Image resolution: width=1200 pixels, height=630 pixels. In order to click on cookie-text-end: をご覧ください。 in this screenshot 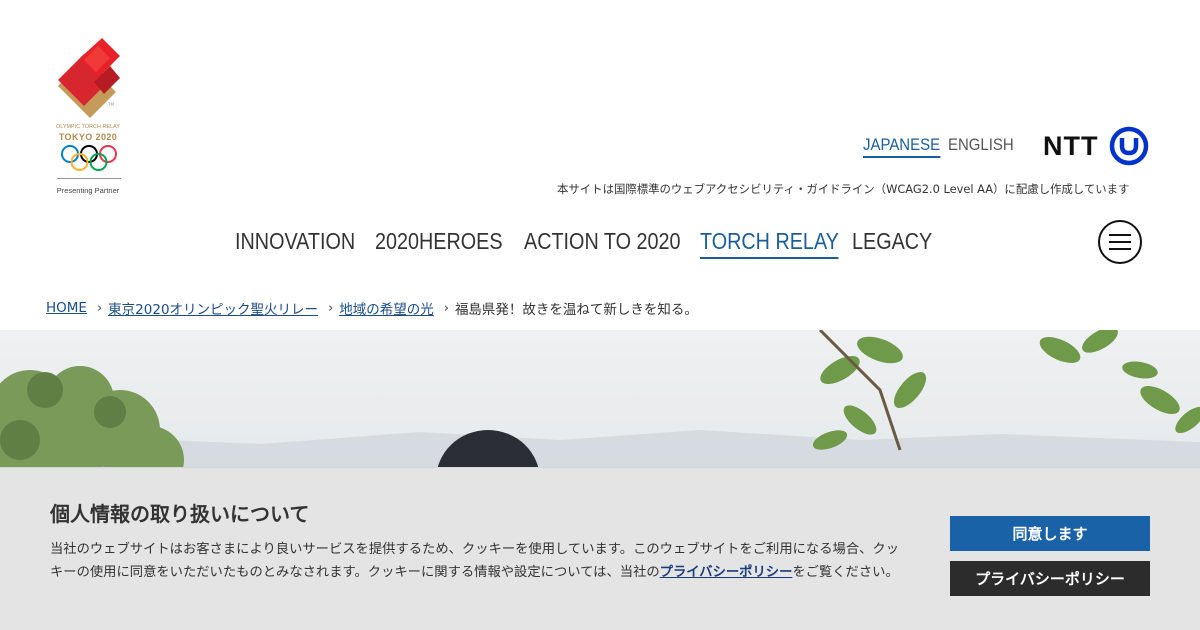, I will do `click(845, 572)`.